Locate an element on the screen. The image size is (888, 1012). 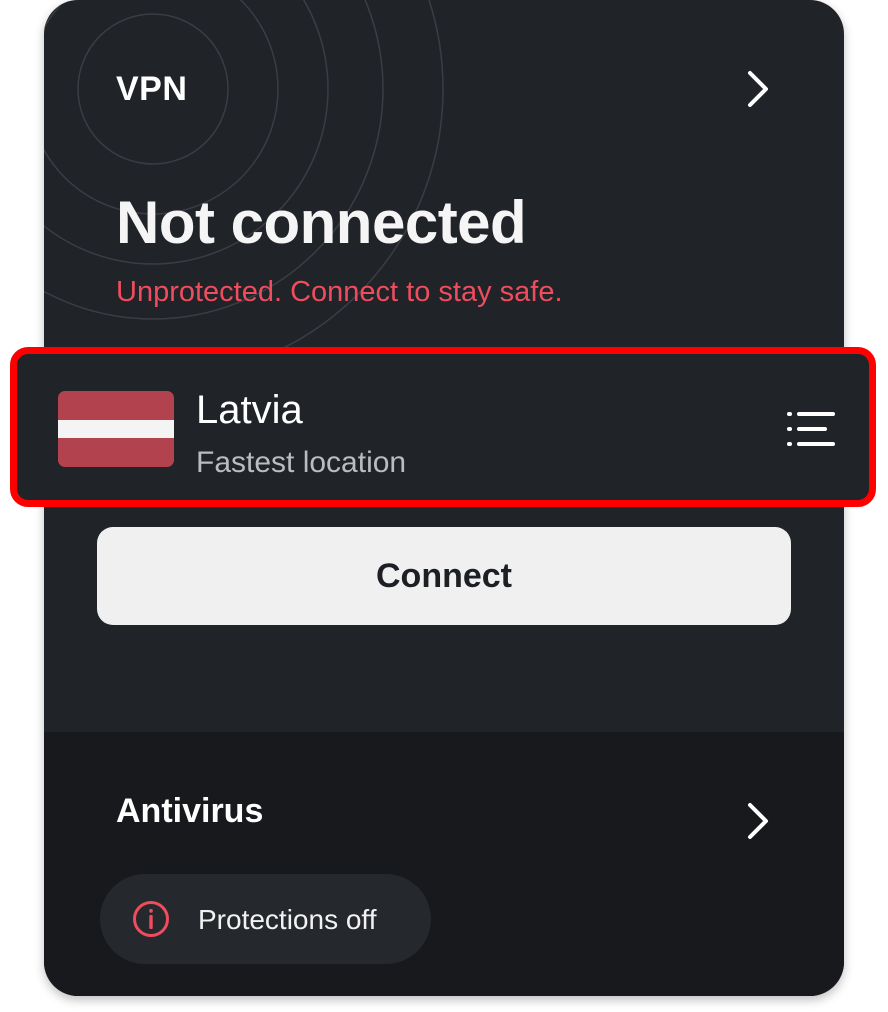
antivirus-title: Antivirus is located at coordinates (190, 811).